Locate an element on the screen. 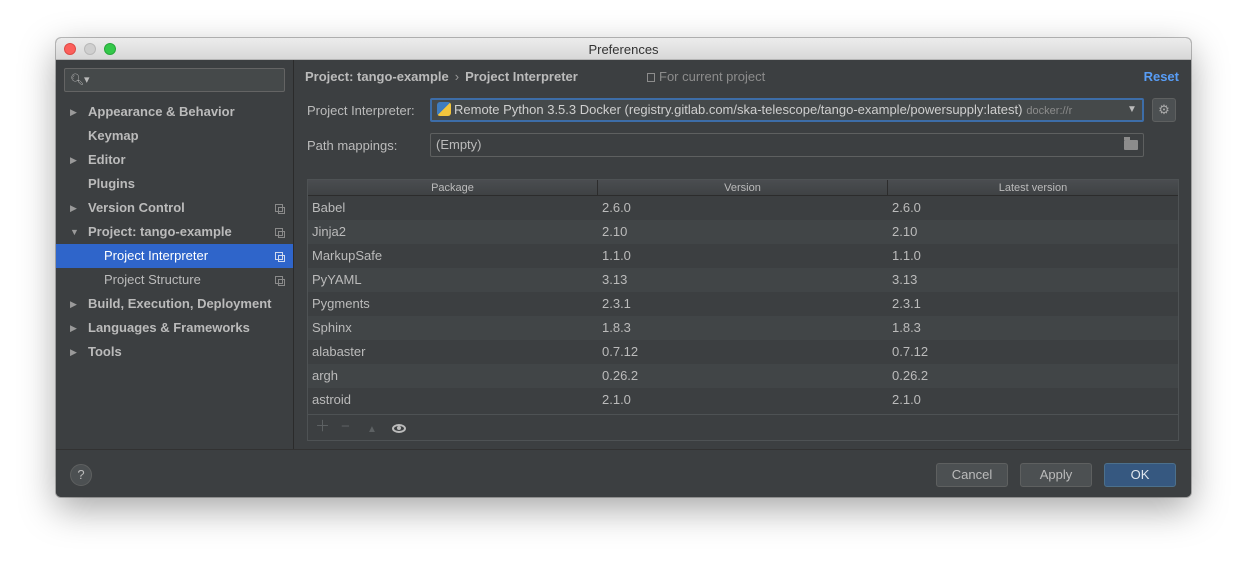 Image resolution: width=1247 pixels, height=572 pixels. apply-button: Apply is located at coordinates (1056, 475).